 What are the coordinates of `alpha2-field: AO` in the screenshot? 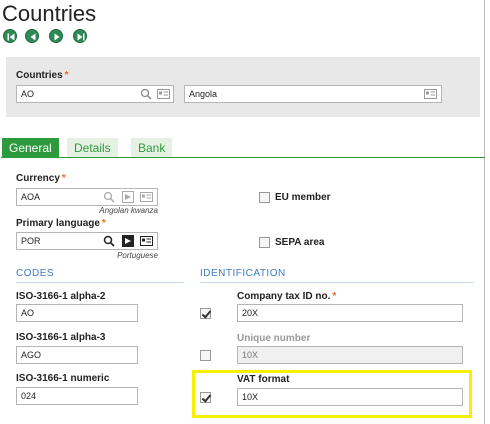 It's located at (77, 313).